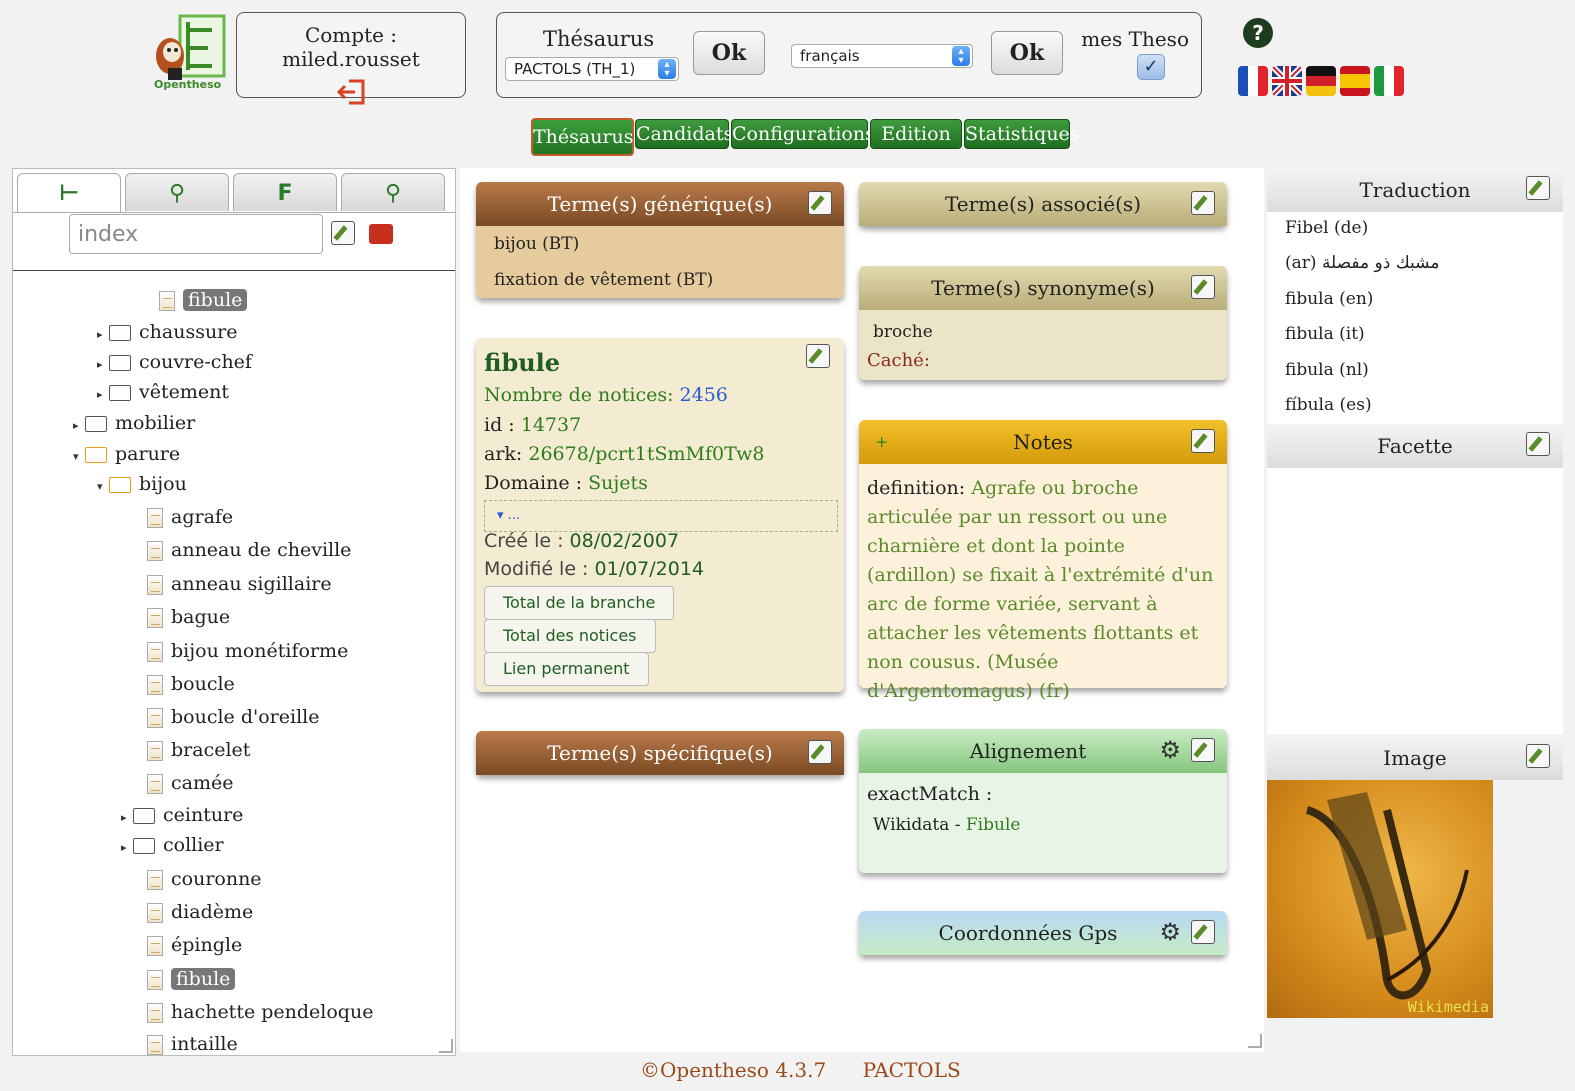 Image resolution: width=1575 pixels, height=1091 pixels. Describe the element at coordinates (916, 134) in the screenshot. I see `menu-tab-edition: Edition` at that location.